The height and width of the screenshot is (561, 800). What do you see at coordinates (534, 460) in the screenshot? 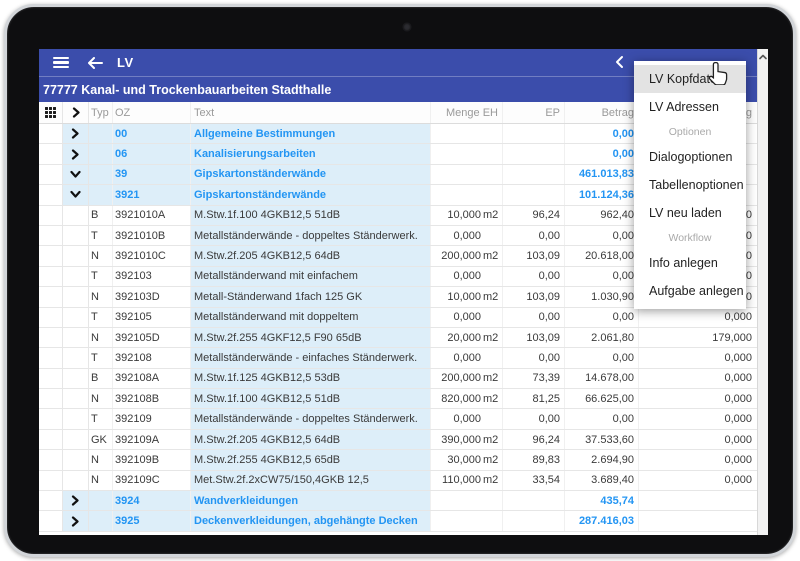
I see `cell-ep: 89,83` at bounding box center [534, 460].